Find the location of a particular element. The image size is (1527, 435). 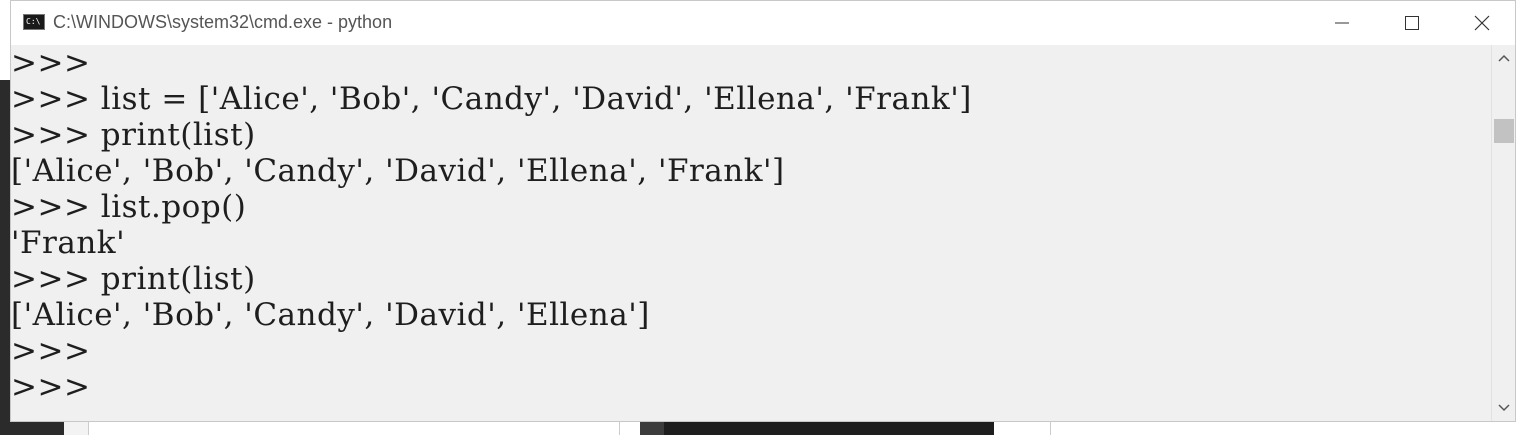

vertical-scrollbar is located at coordinates (1503, 233).